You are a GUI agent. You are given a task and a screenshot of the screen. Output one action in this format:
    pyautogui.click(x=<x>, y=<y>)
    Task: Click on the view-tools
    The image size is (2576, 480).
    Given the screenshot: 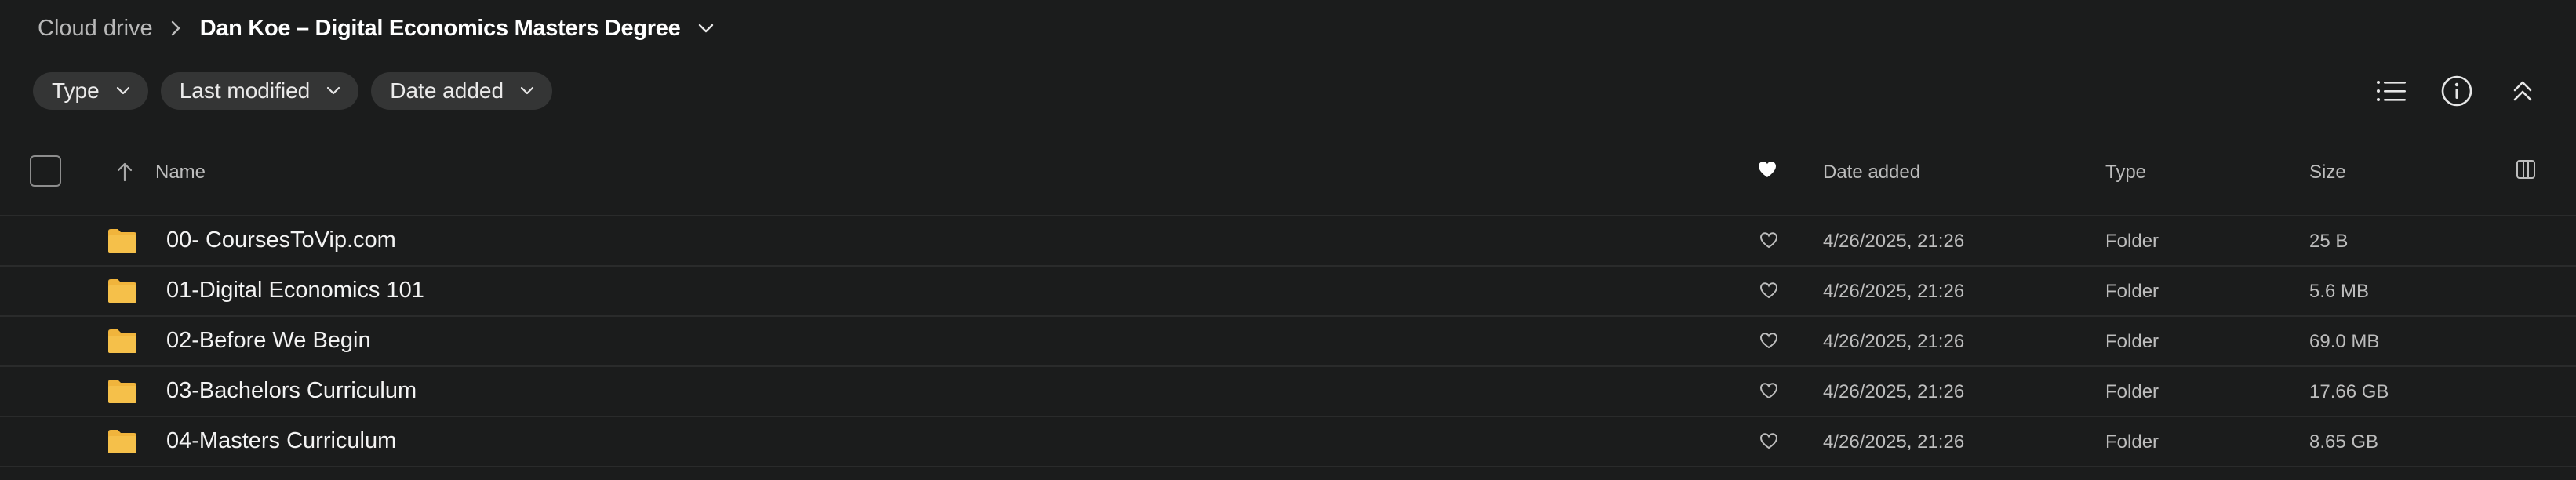 What is the action you would take?
    pyautogui.click(x=2457, y=91)
    